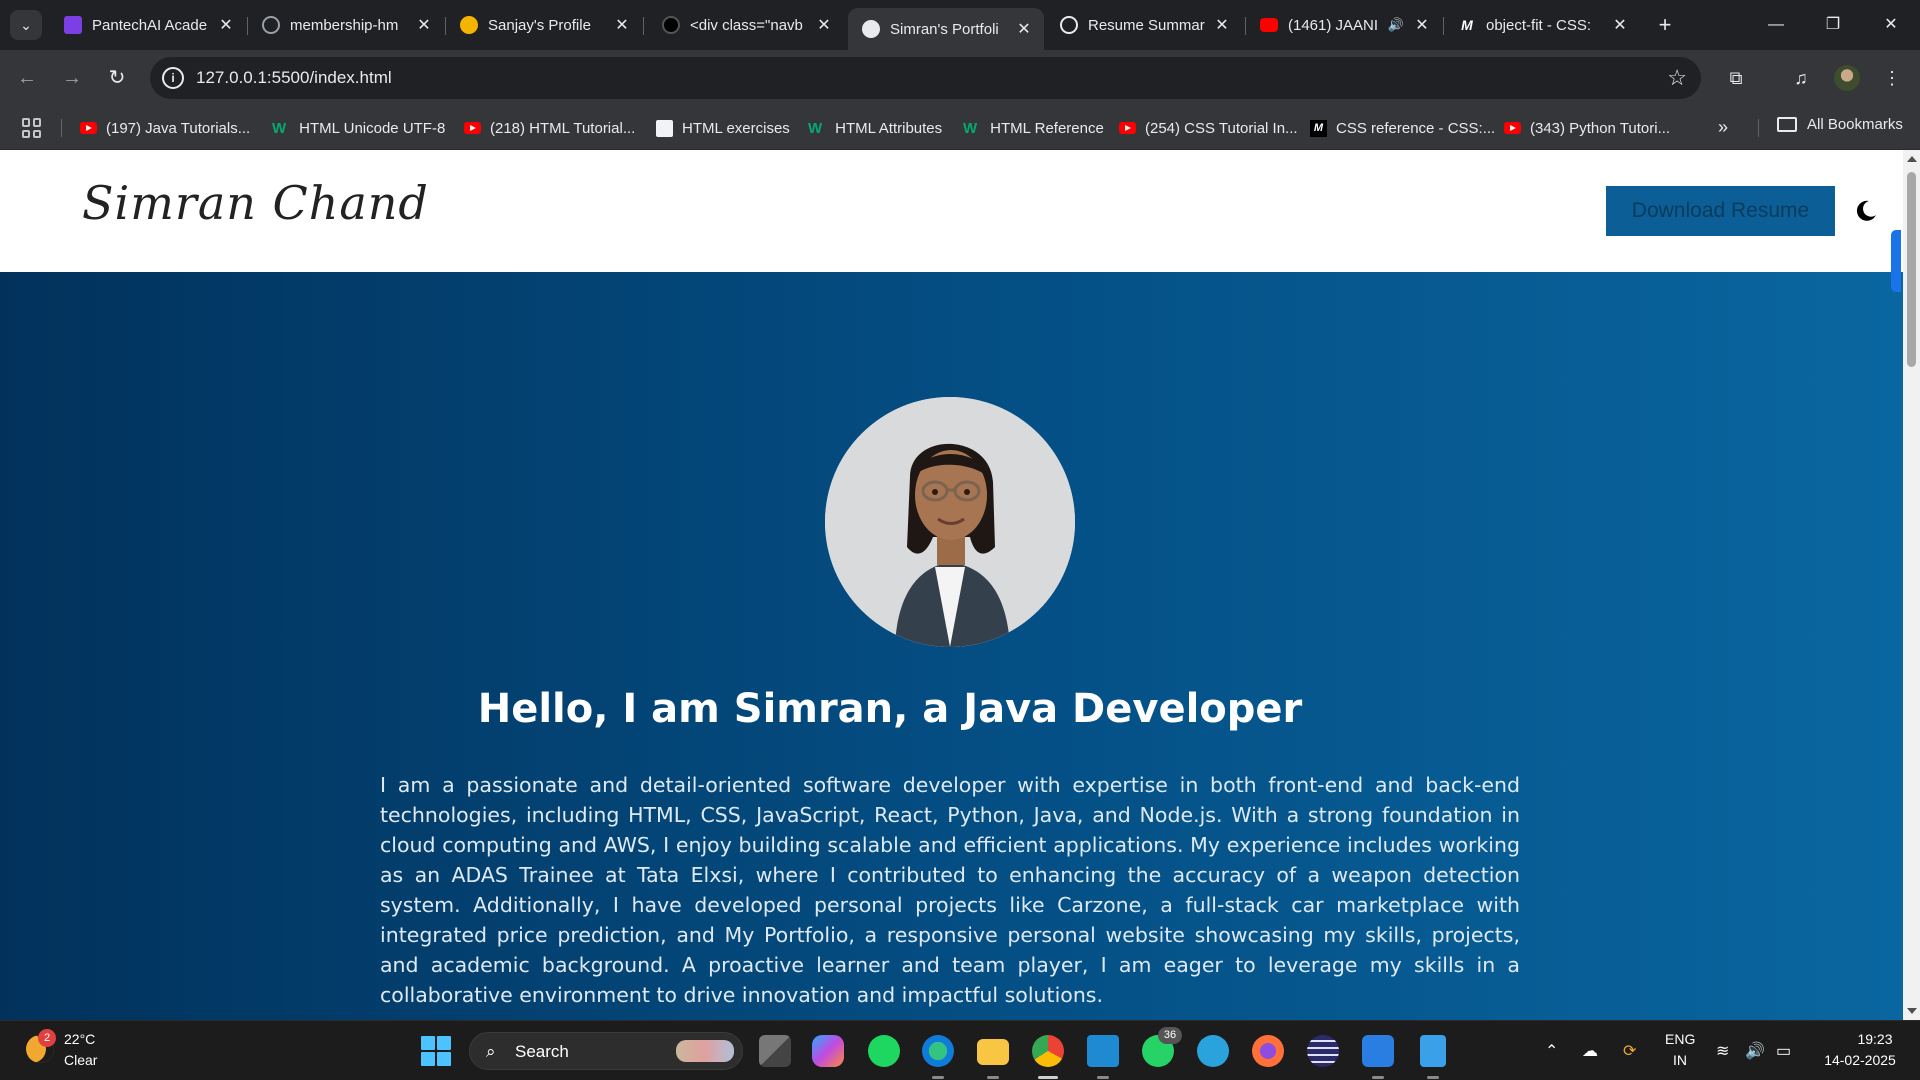 Image resolution: width=1920 pixels, height=1080 pixels. Describe the element at coordinates (828, 1051) in the screenshot. I see `copilot-icon` at that location.